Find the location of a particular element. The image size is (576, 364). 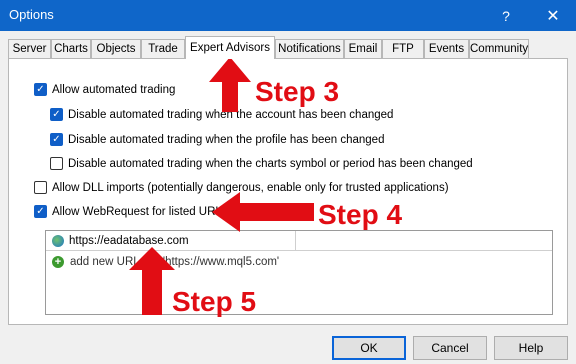

step5-arrow is located at coordinates (152, 281).